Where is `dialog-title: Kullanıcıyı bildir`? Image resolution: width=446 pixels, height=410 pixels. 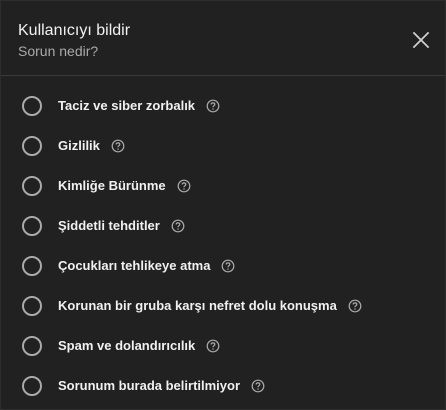 dialog-title: Kullanıcıyı bildir is located at coordinates (74, 30).